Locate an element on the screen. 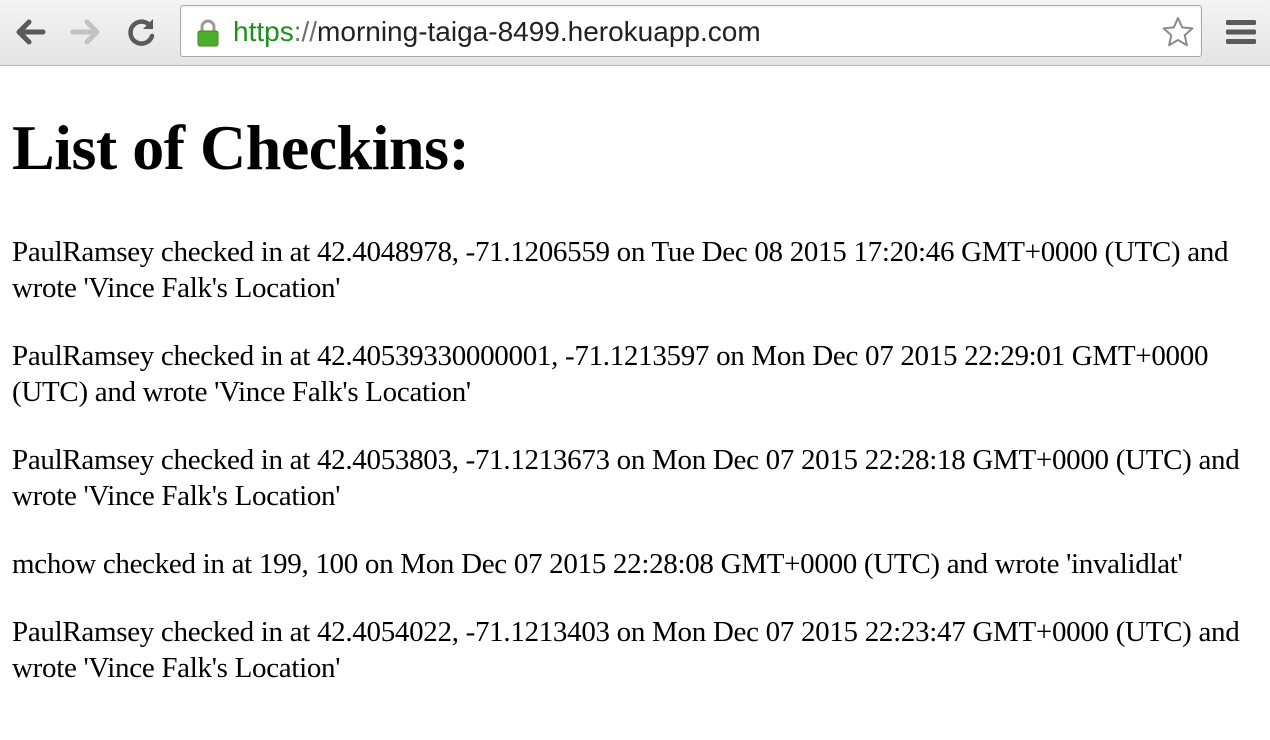 The width and height of the screenshot is (1270, 740). reload-icon is located at coordinates (141, 32).